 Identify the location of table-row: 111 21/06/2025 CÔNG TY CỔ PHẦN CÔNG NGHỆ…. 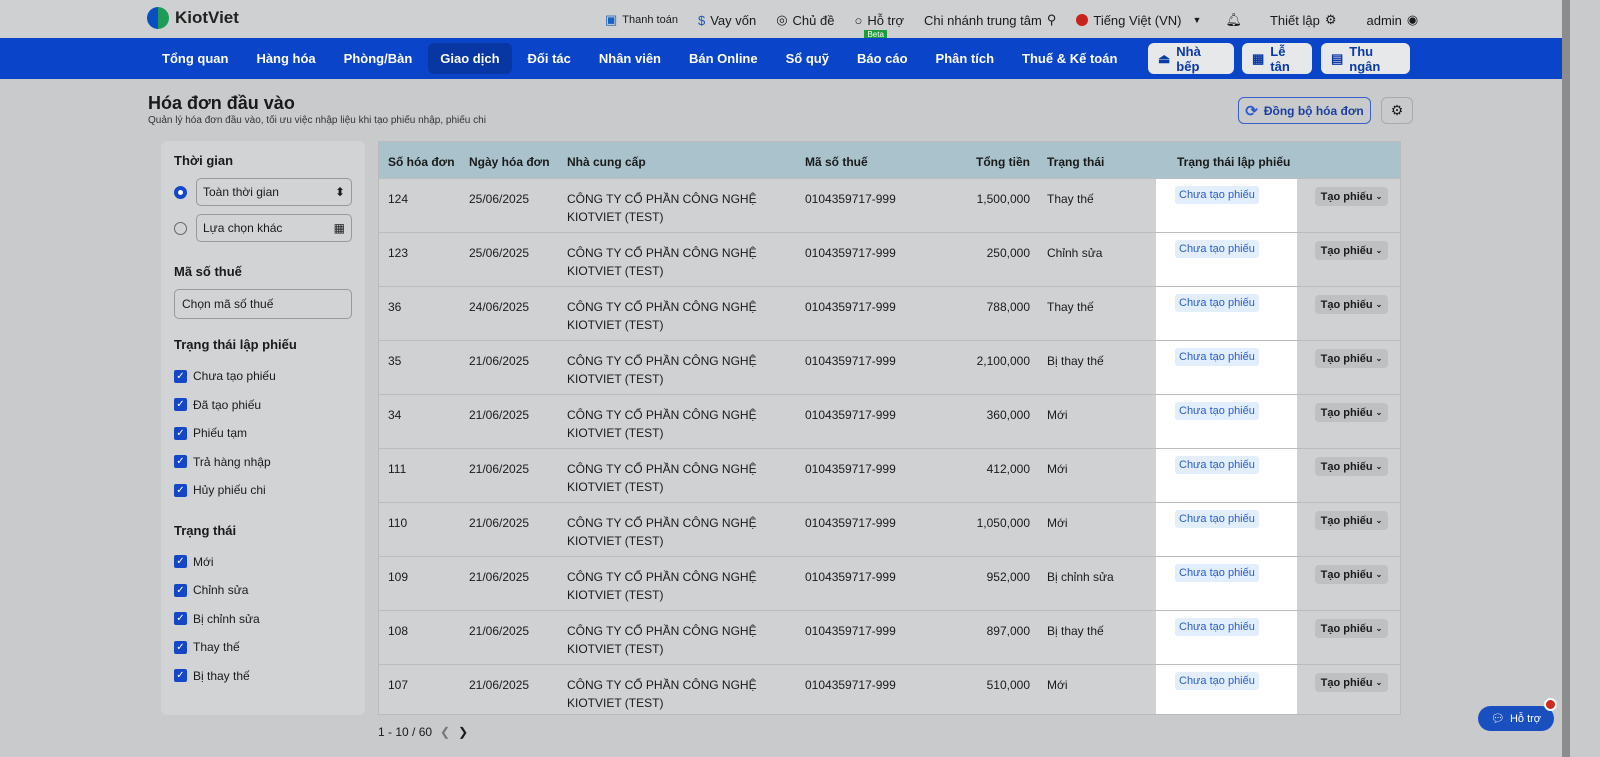
(889, 475).